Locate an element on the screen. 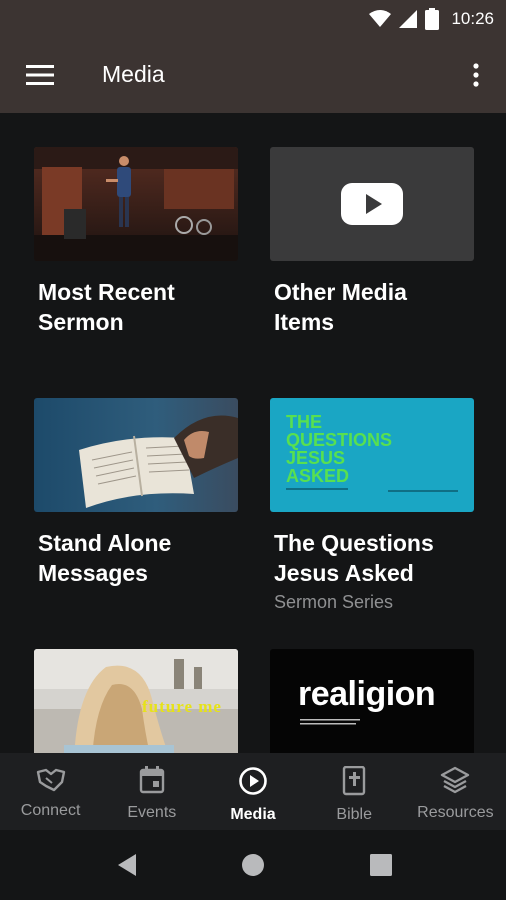  card-title-line-1: Other Media is located at coordinates (340, 292).